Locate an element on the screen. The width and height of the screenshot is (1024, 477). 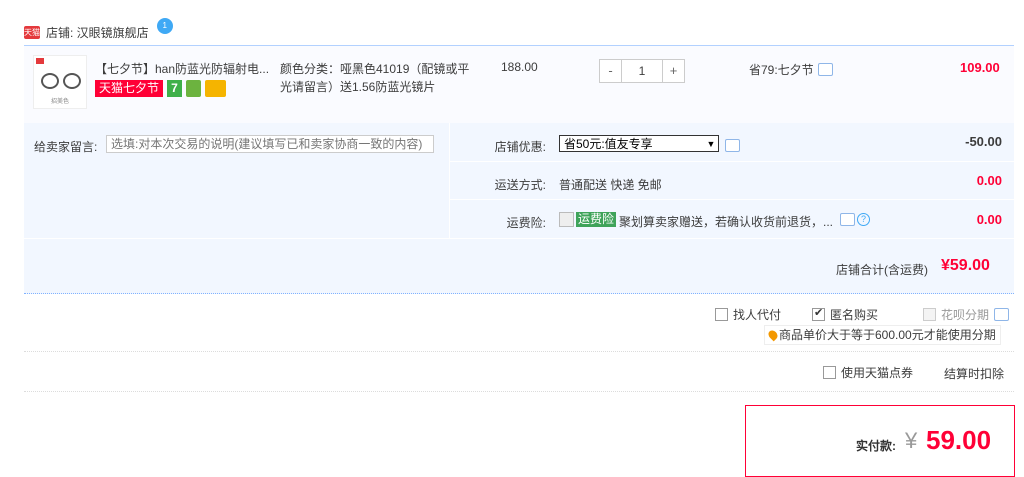
points-note: 结算时扣除 is located at coordinates (974, 374).